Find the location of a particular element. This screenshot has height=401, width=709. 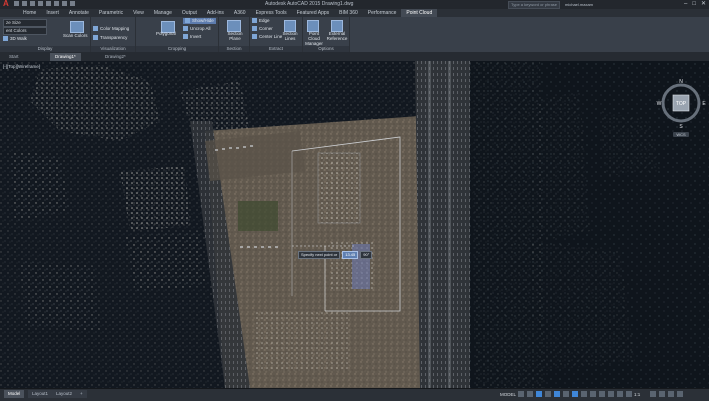

application-menu-button: A is located at coordinates (7, 4).